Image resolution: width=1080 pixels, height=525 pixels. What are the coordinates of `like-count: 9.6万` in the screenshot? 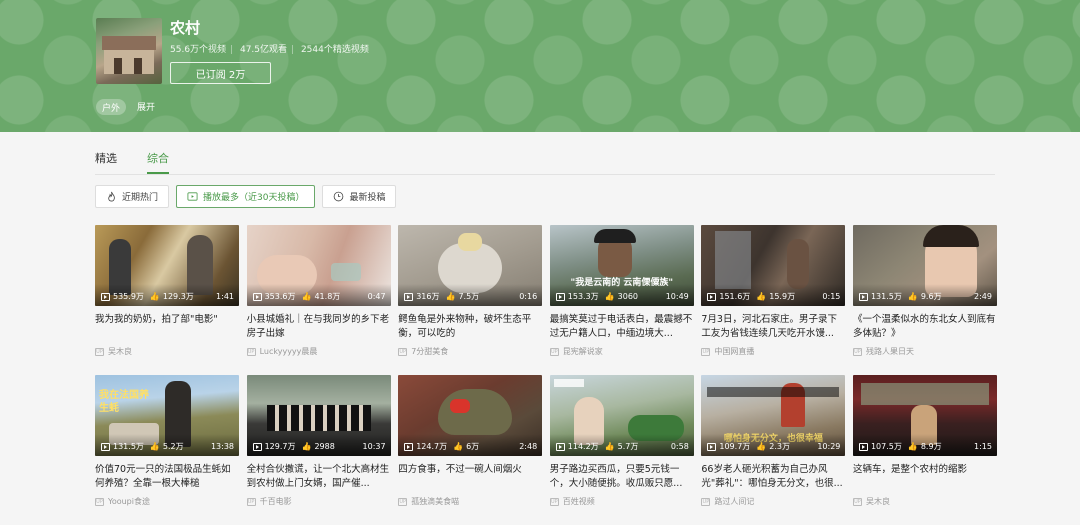 It's located at (931, 296).